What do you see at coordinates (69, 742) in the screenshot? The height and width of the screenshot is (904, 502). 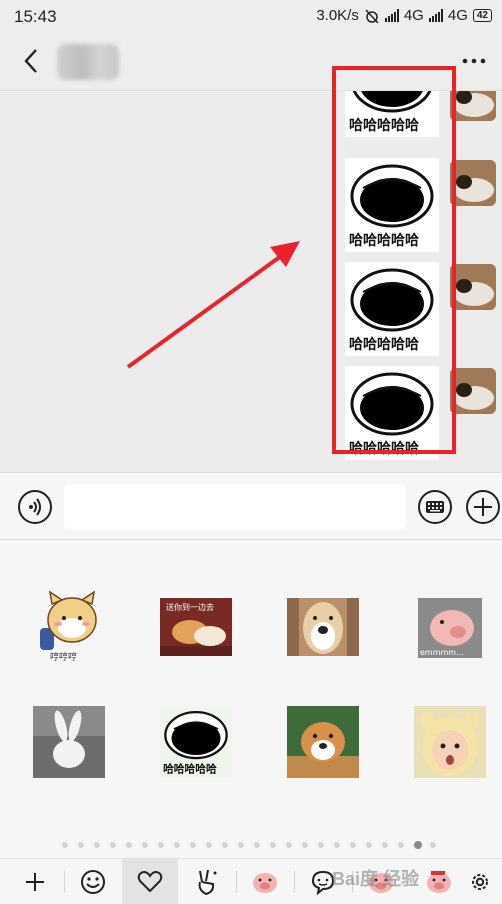 I see `rabbit-sticker` at bounding box center [69, 742].